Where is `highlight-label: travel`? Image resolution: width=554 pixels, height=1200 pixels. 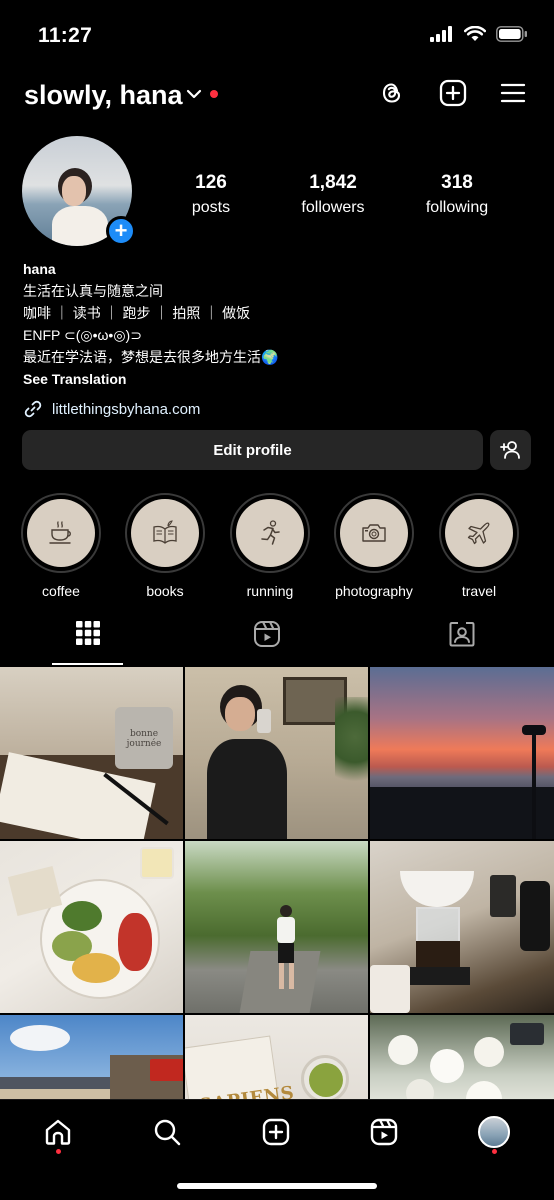
highlight-label: travel is located at coordinates (479, 591).